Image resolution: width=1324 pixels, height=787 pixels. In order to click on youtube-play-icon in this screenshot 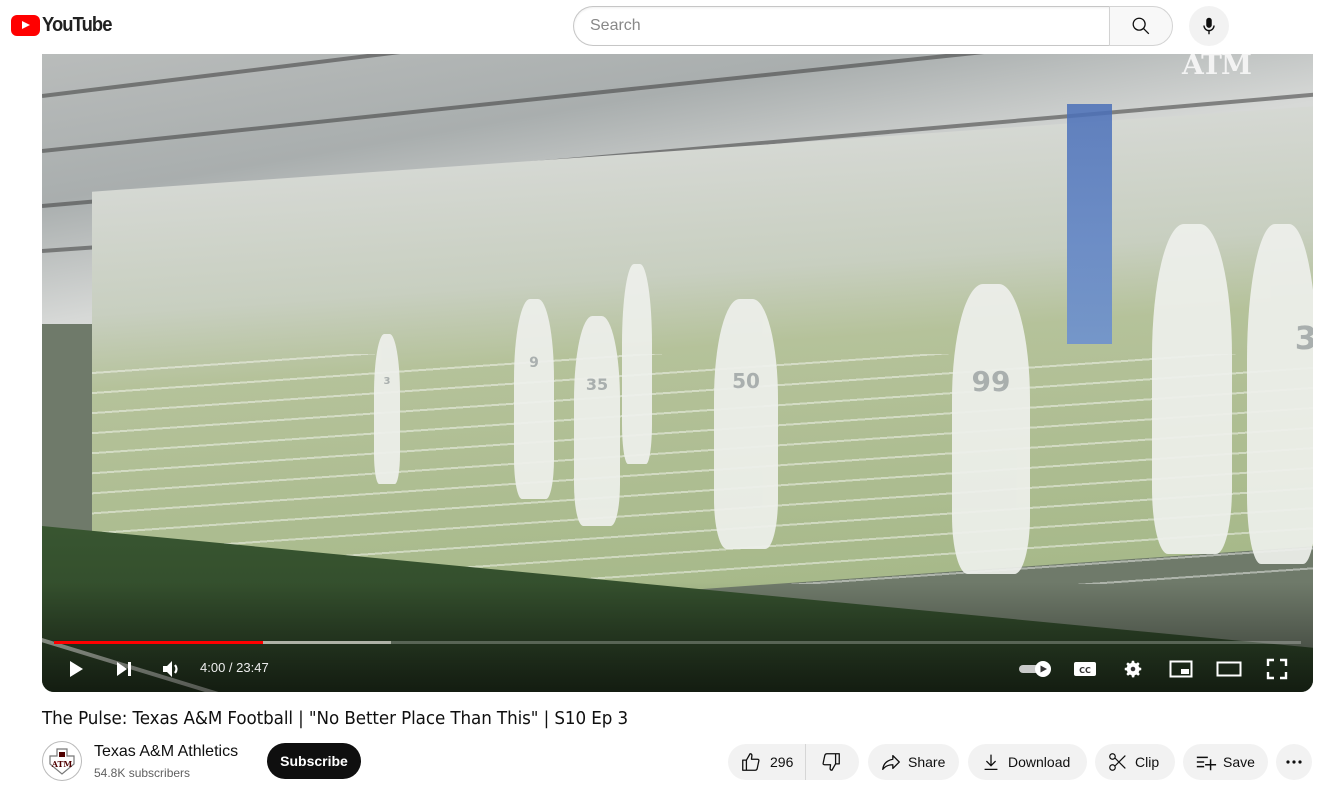, I will do `click(25, 25)`.